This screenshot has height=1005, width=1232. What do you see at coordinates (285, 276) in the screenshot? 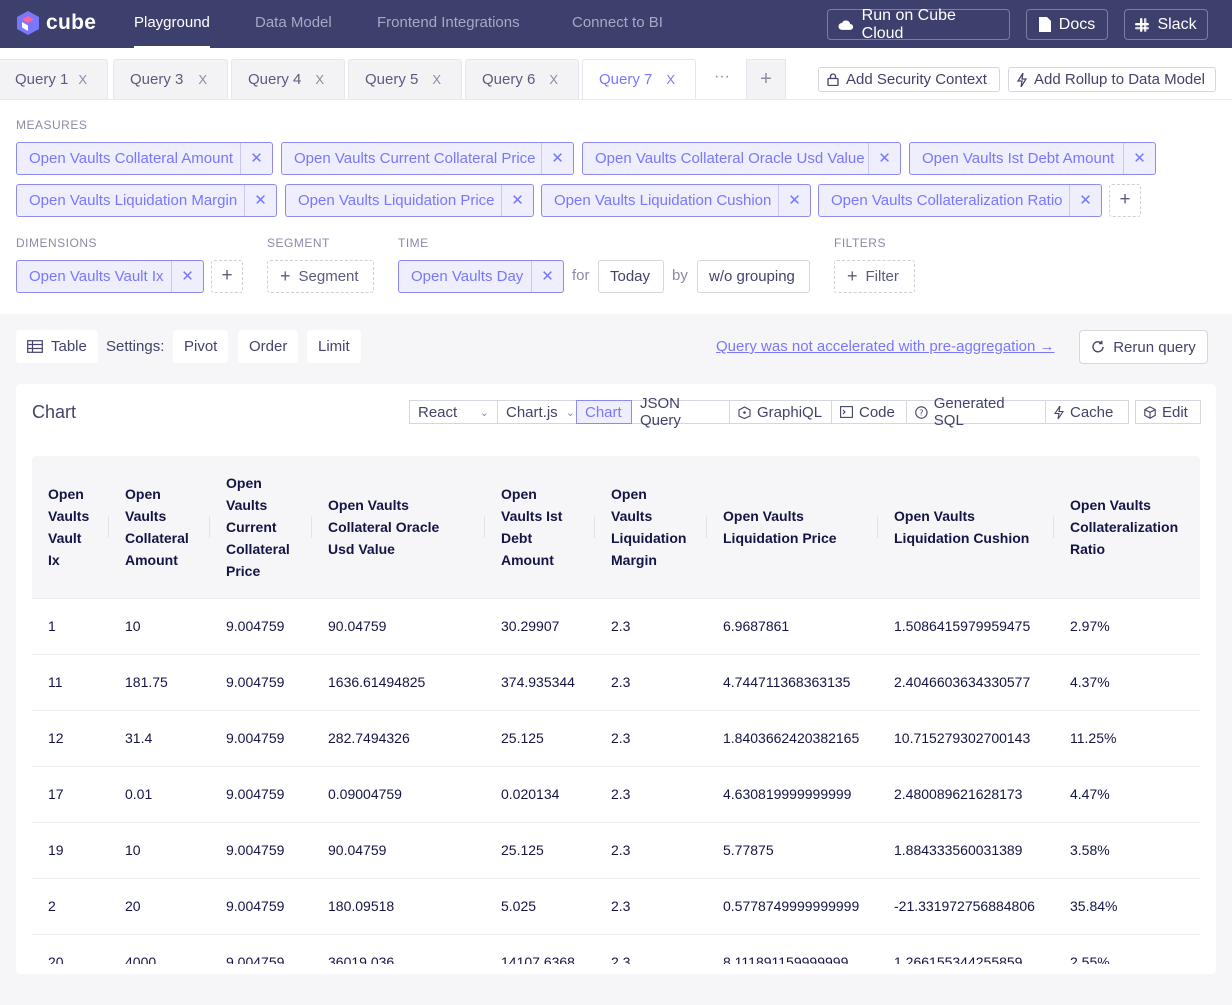
I see `plus-icon: +` at bounding box center [285, 276].